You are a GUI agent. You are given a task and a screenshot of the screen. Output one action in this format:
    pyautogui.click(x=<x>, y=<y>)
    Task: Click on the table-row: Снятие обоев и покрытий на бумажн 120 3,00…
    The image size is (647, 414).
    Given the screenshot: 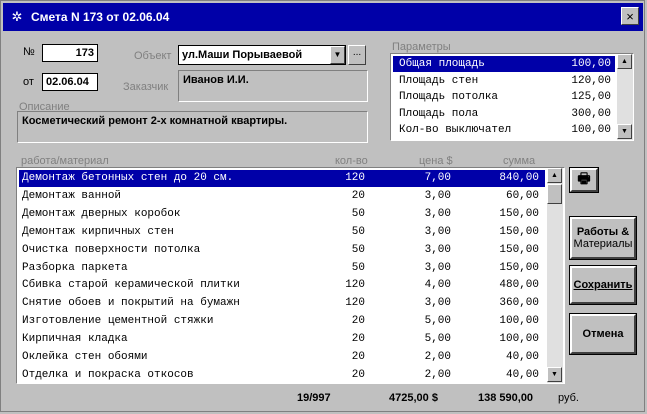 What is the action you would take?
    pyautogui.click(x=282, y=303)
    